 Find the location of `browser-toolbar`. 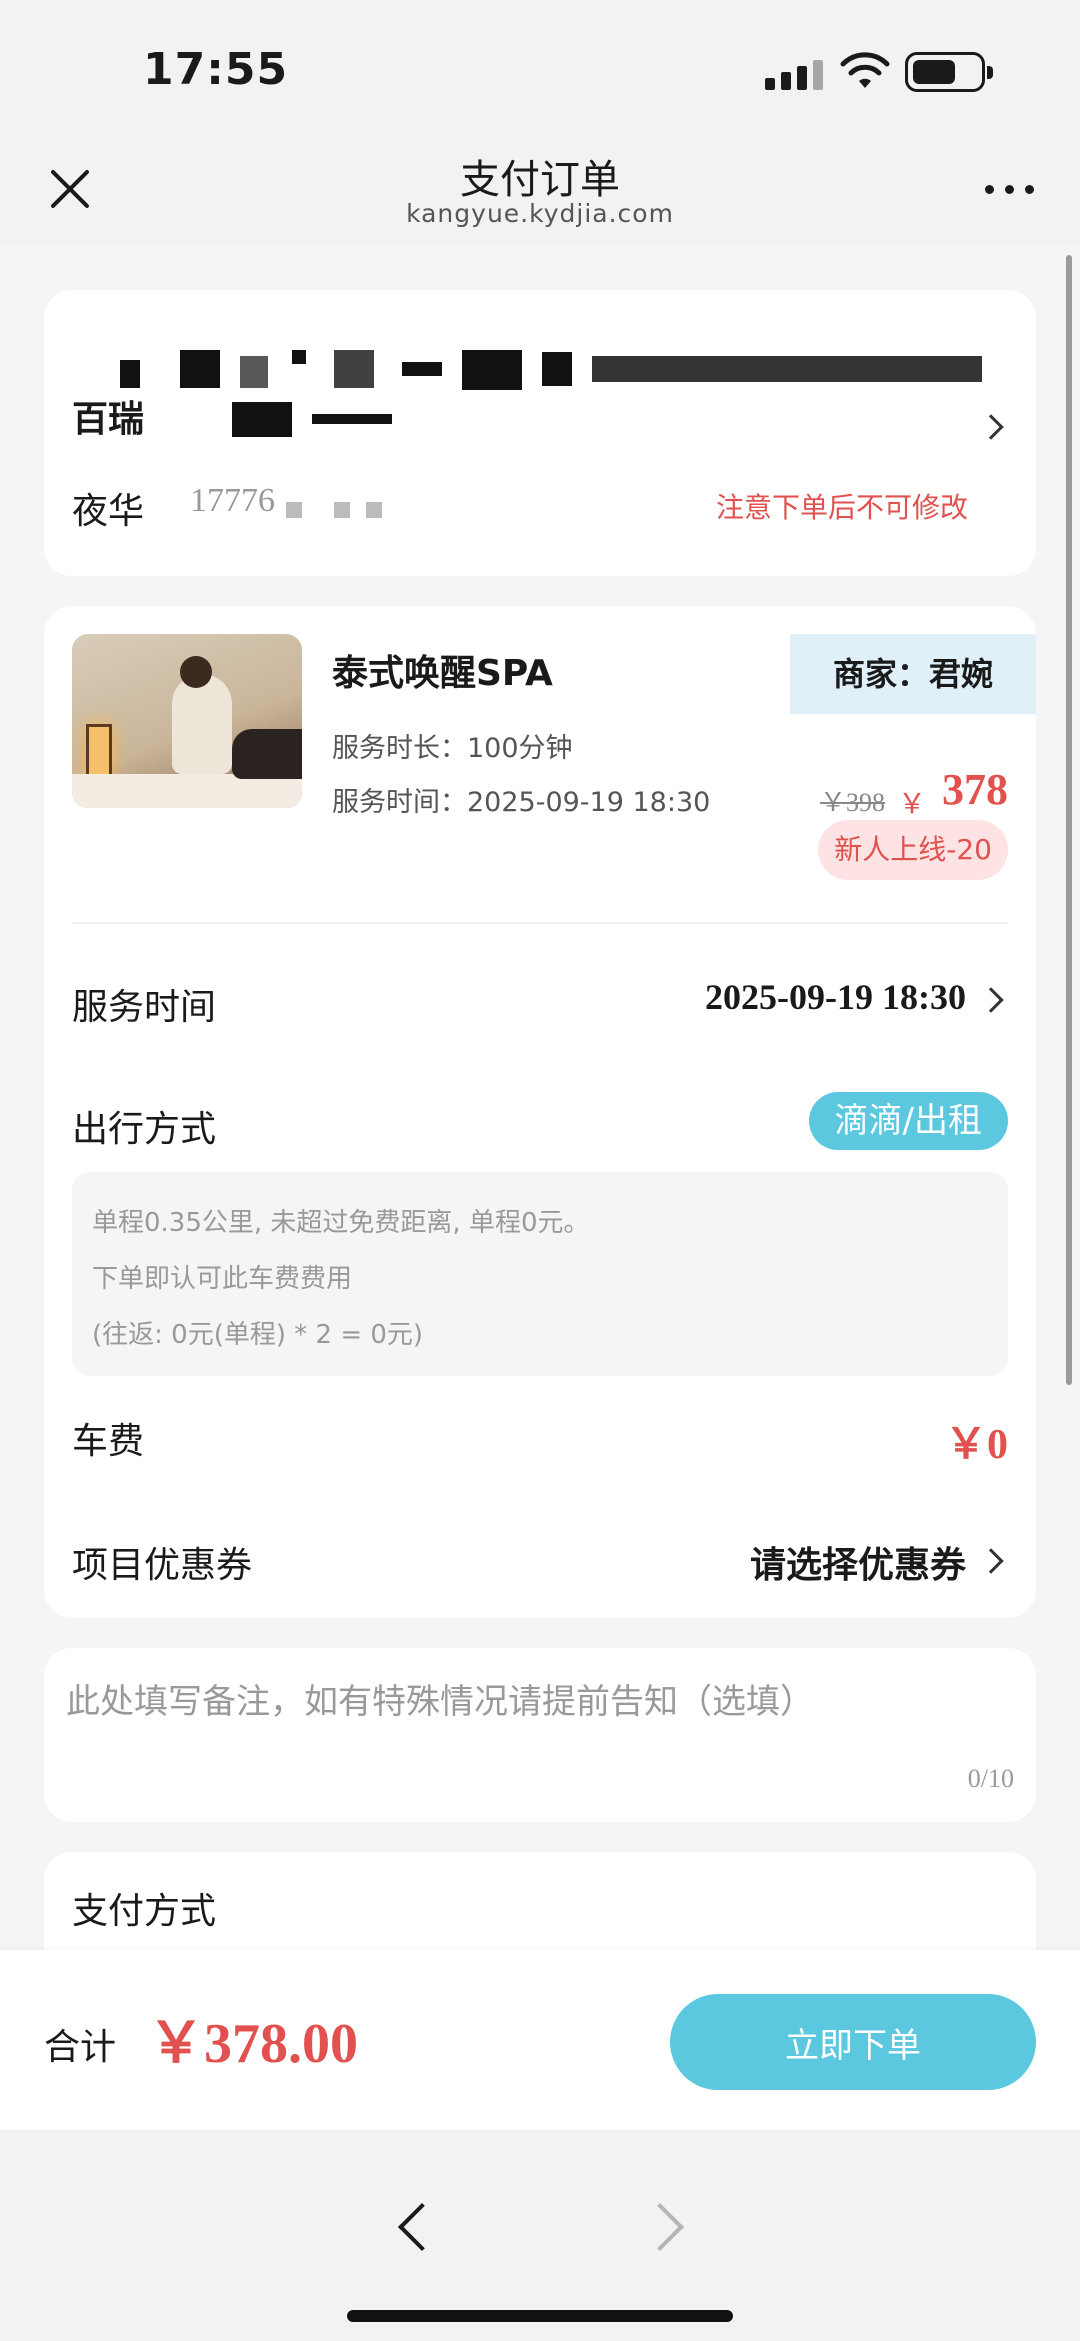

browser-toolbar is located at coordinates (540, 2235).